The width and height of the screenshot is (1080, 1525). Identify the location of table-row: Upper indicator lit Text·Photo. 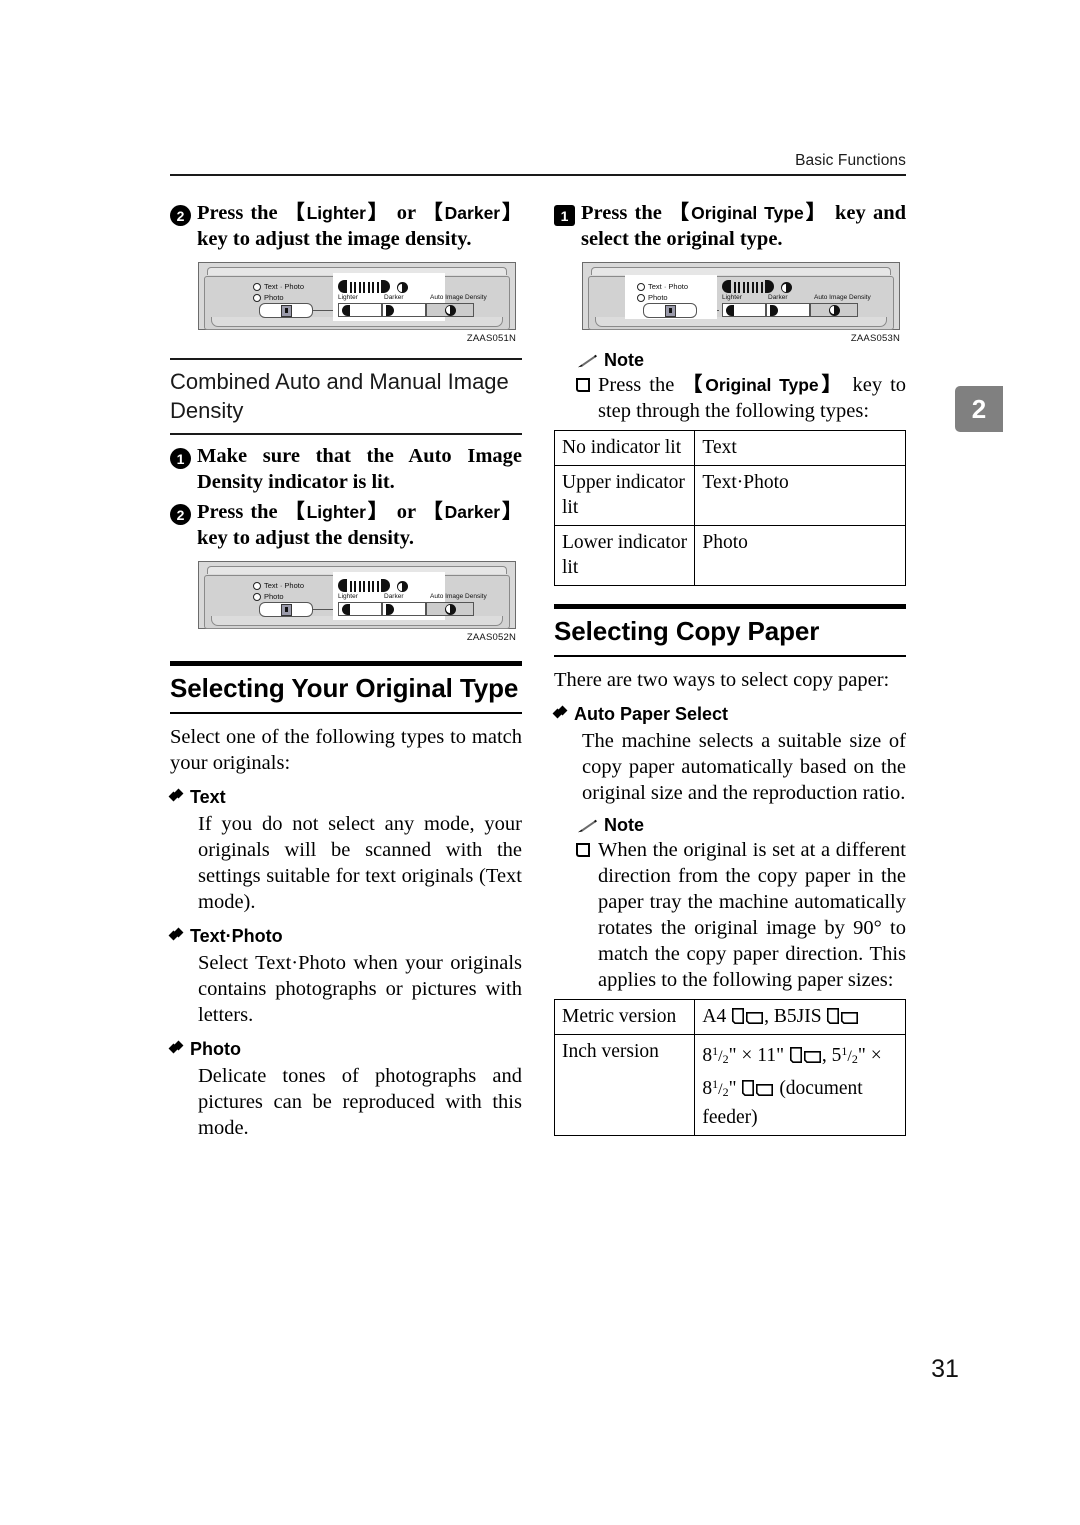
(729, 495).